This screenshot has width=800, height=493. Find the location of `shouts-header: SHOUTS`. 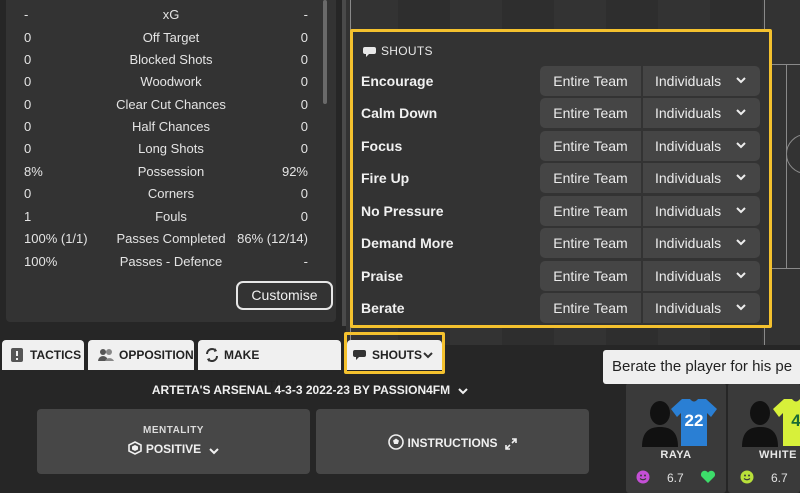

shouts-header: SHOUTS is located at coordinates (398, 51).